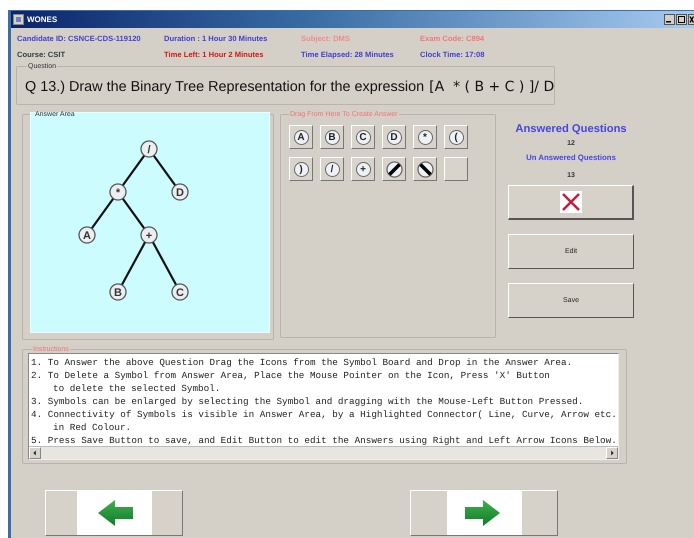 Image resolution: width=694 pixels, height=538 pixels. I want to click on tree-node: D, so click(180, 192).